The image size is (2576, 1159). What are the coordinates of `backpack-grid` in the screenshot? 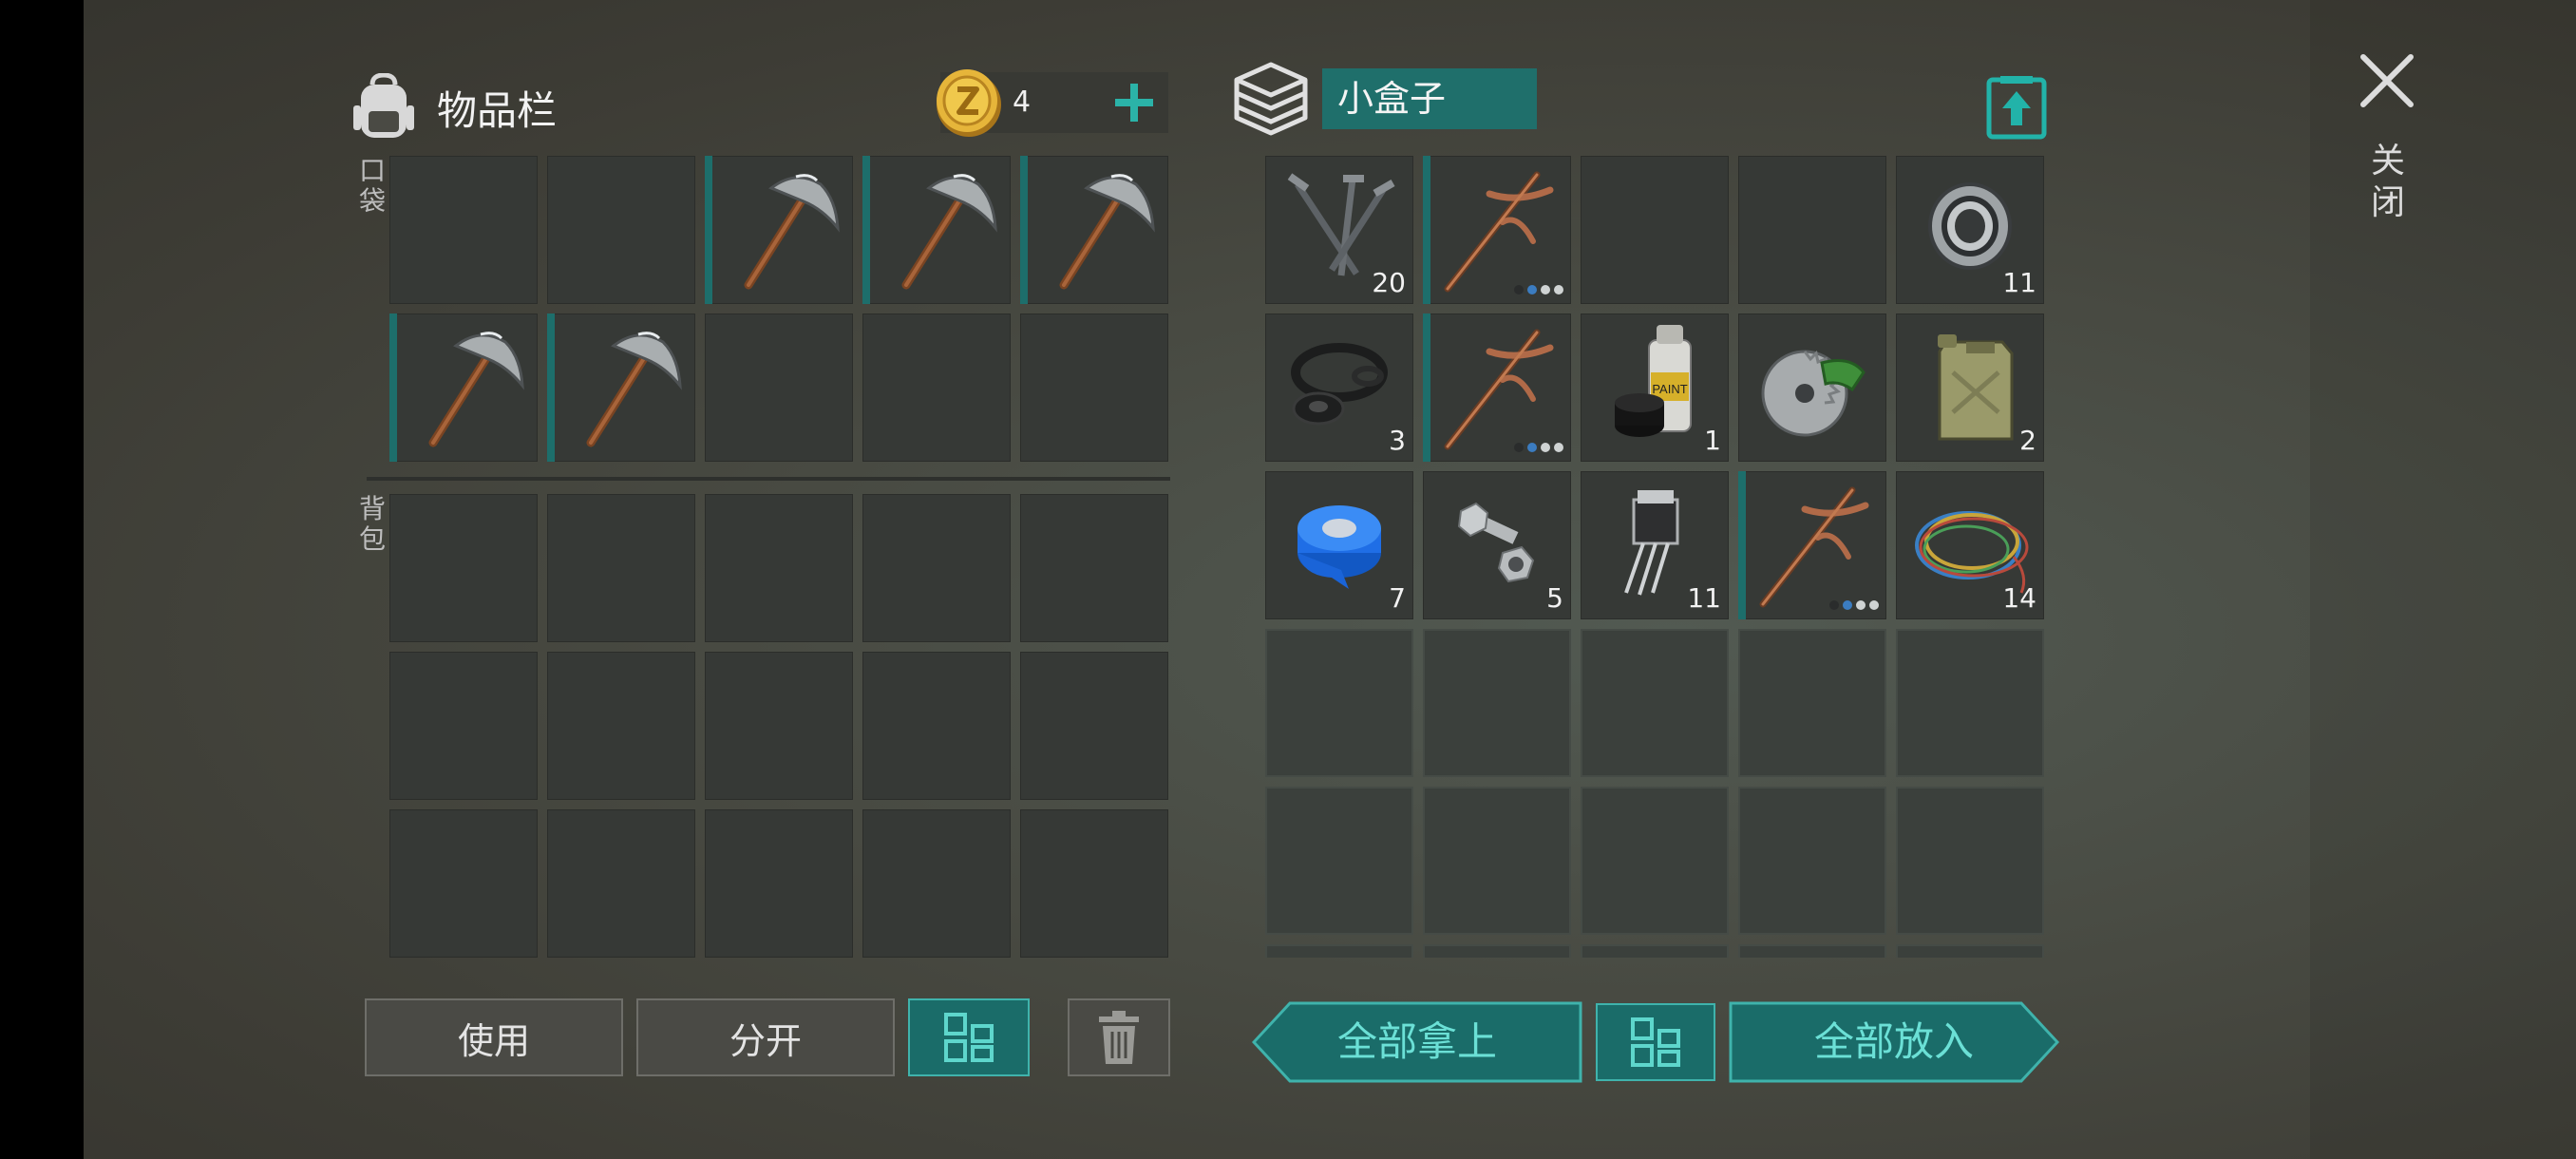 It's located at (778, 726).